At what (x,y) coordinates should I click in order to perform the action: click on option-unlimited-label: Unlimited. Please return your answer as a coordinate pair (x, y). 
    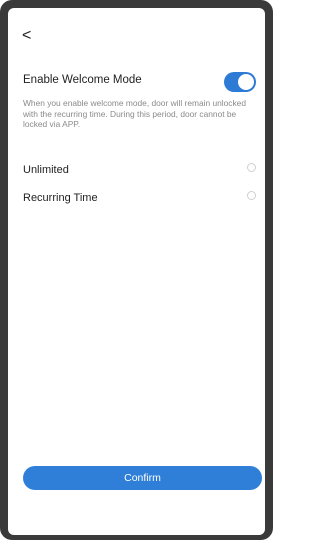
    Looking at the image, I should click on (46, 170).